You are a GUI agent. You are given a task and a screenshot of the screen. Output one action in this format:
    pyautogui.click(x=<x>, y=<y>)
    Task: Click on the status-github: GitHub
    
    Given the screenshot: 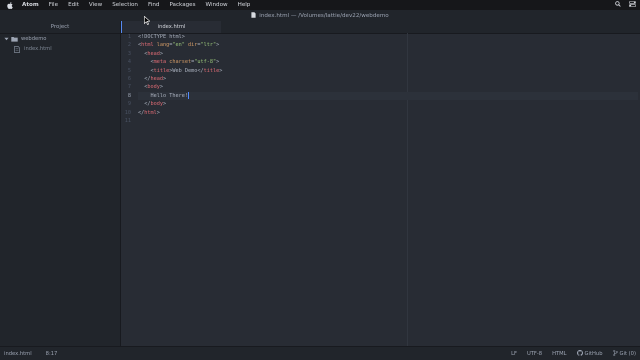 What is the action you would take?
    pyautogui.click(x=589, y=353)
    